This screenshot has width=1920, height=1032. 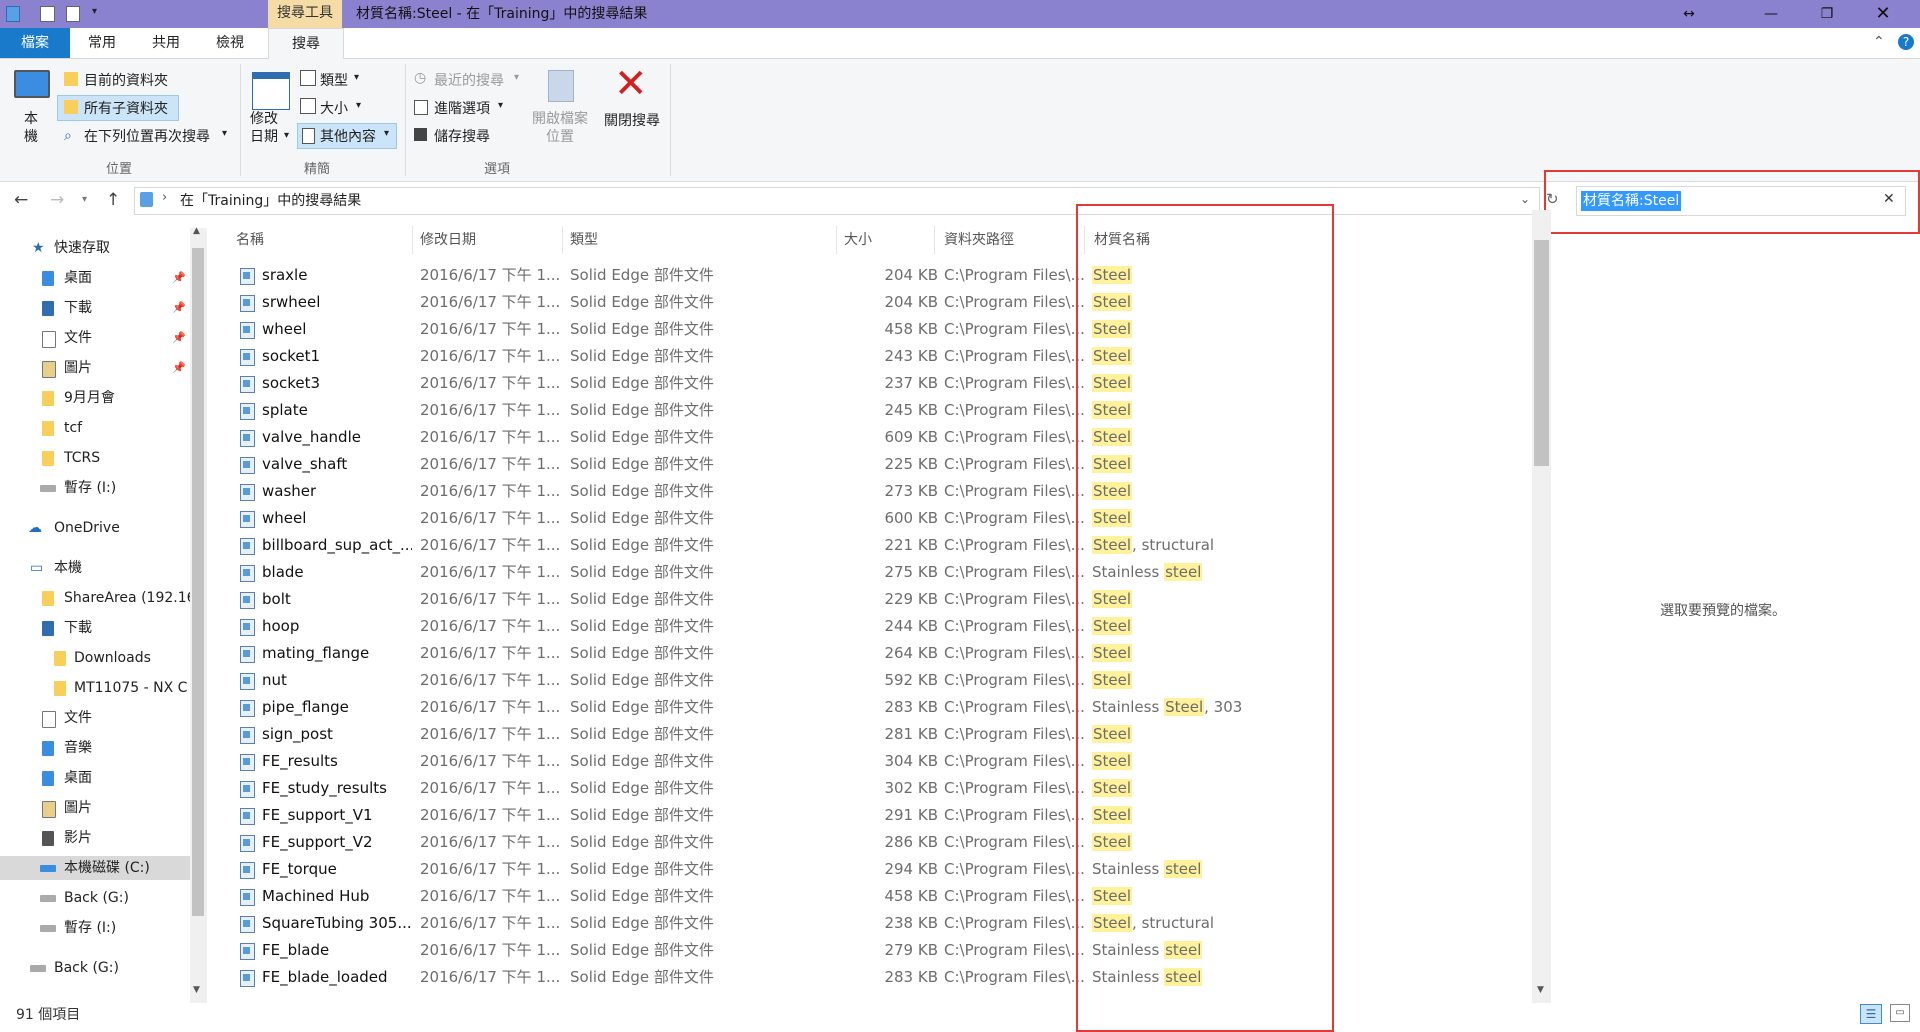 What do you see at coordinates (95, 338) in the screenshot?
I see `nav-item-documents: 文件 📌` at bounding box center [95, 338].